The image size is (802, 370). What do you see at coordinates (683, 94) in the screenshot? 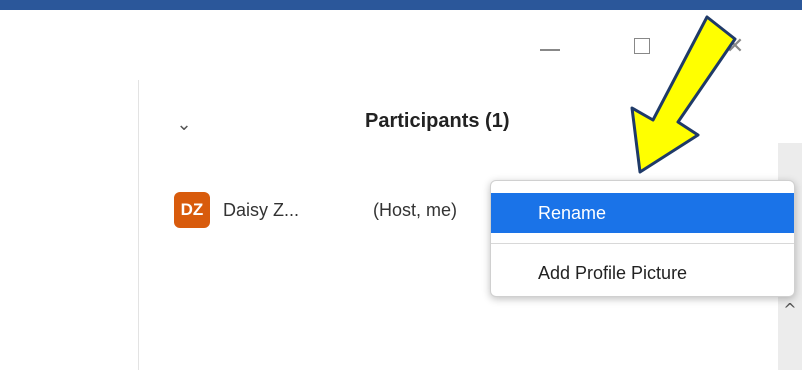
I see `yellow-arrow-icon` at bounding box center [683, 94].